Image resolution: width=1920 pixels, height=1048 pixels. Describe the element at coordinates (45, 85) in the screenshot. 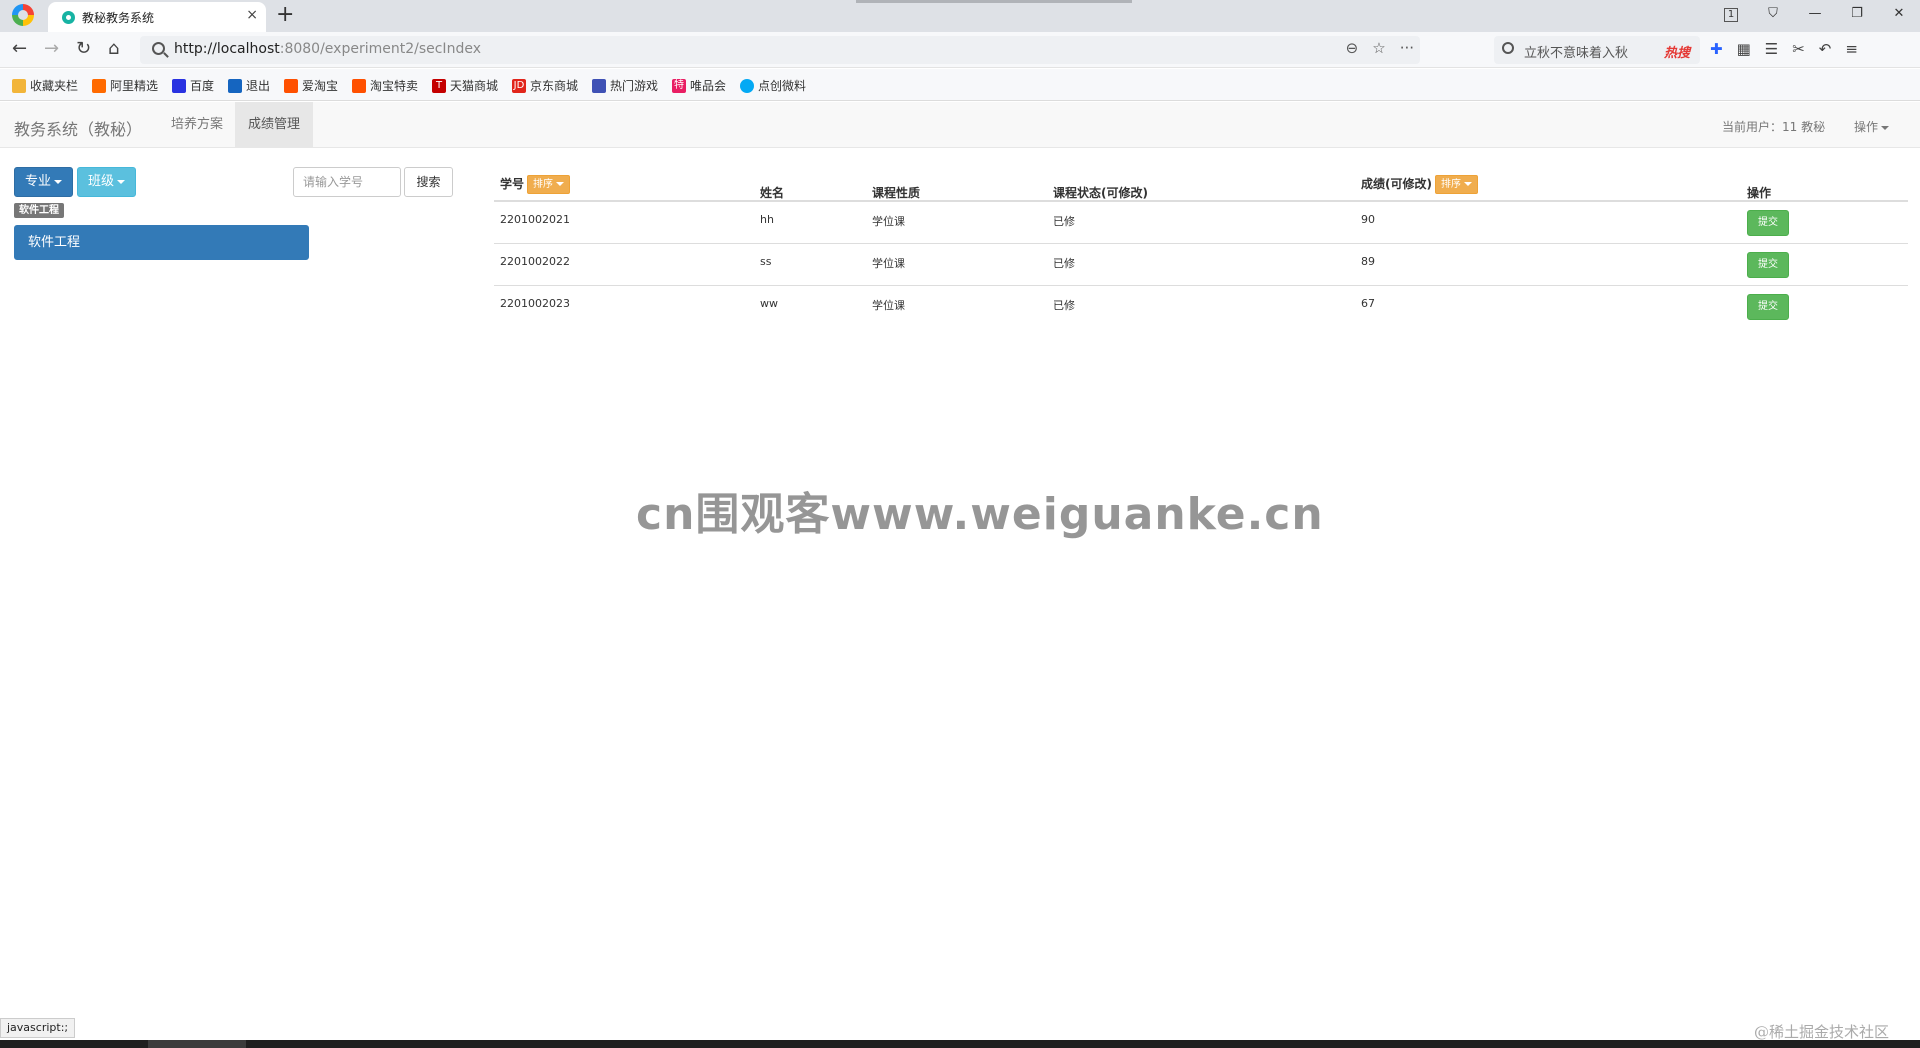

I see `bookmark-item: 收藏夹栏` at that location.